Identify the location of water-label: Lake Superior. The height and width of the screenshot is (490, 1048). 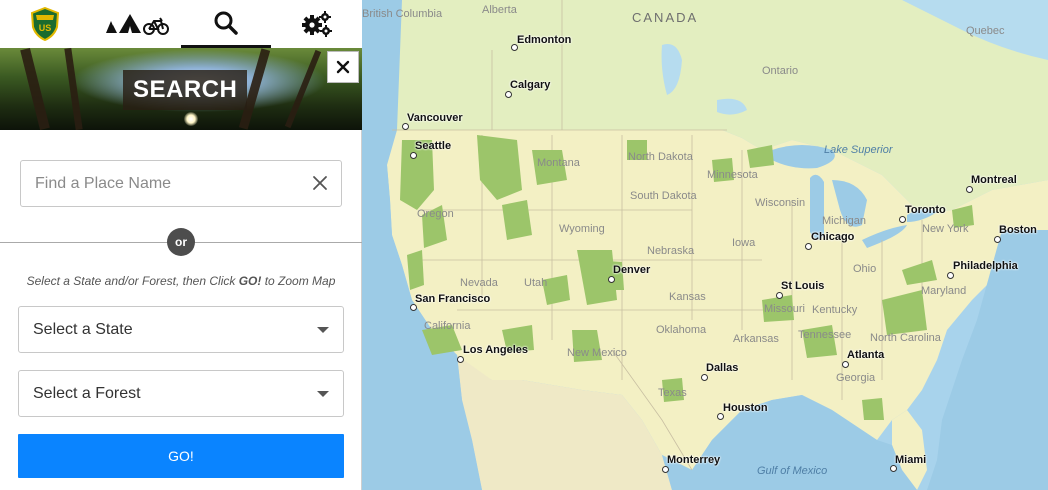
(858, 150).